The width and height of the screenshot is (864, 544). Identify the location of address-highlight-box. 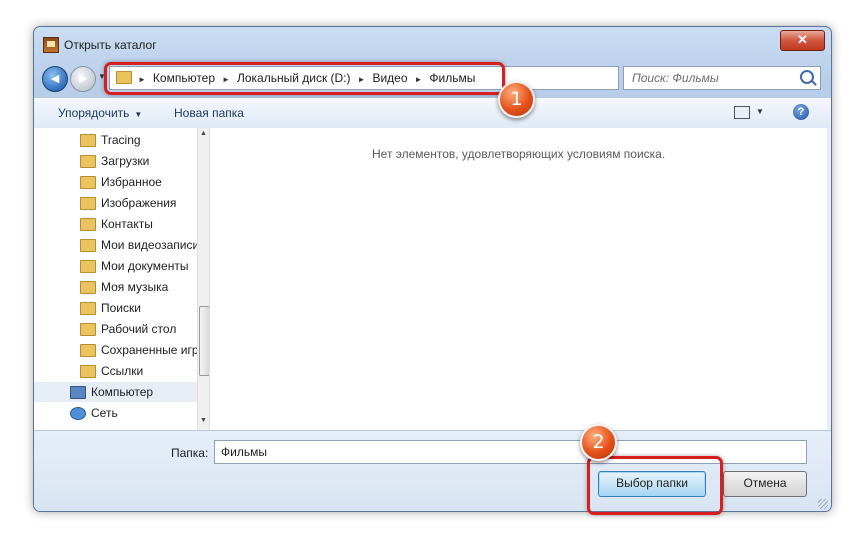
(304, 78).